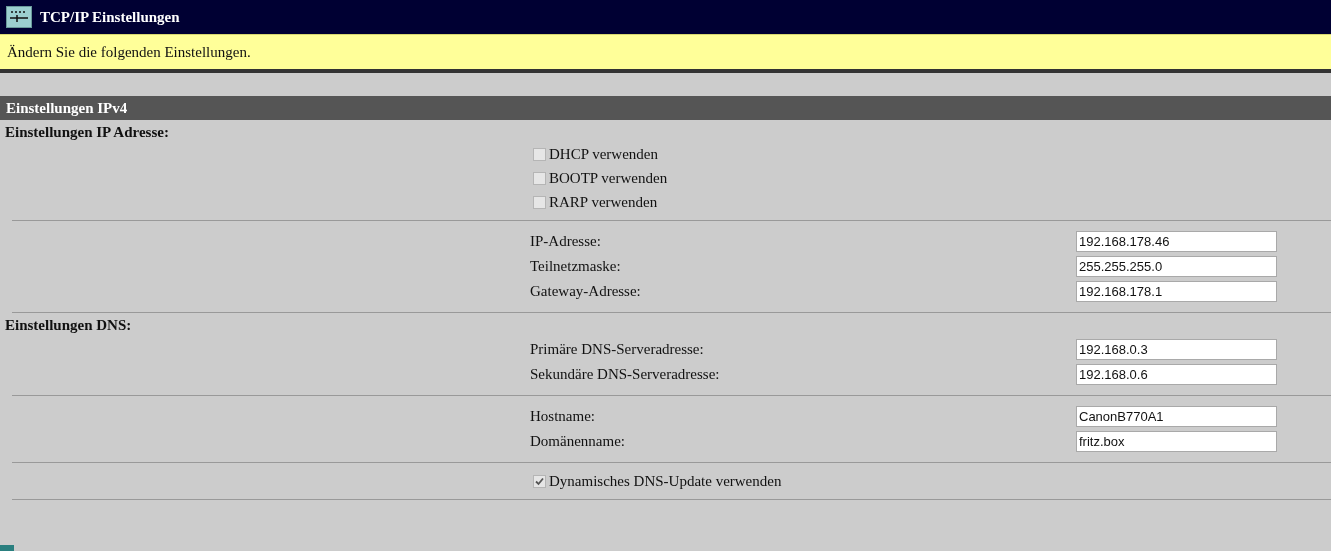 The width and height of the screenshot is (1331, 551). I want to click on input-field: fritz.box, so click(1176, 441).